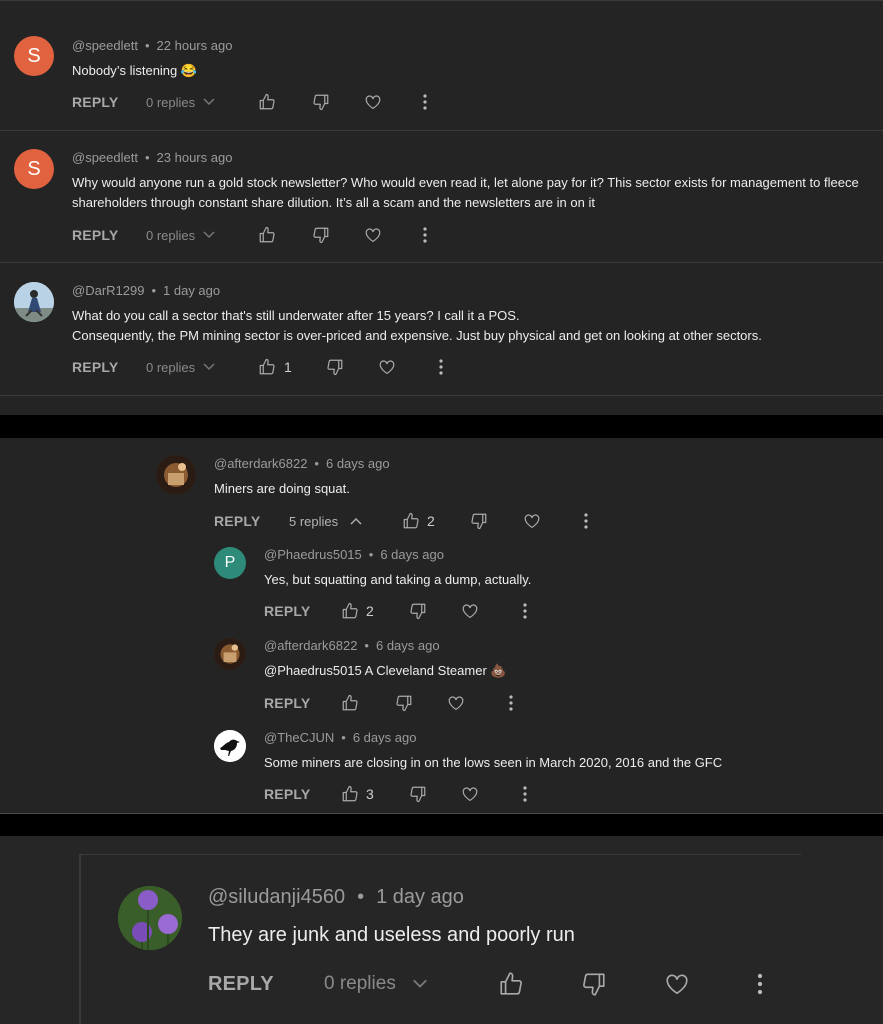 The height and width of the screenshot is (1024, 883). I want to click on comment-meta: @DarR1299 • 1 day ago, so click(146, 290).